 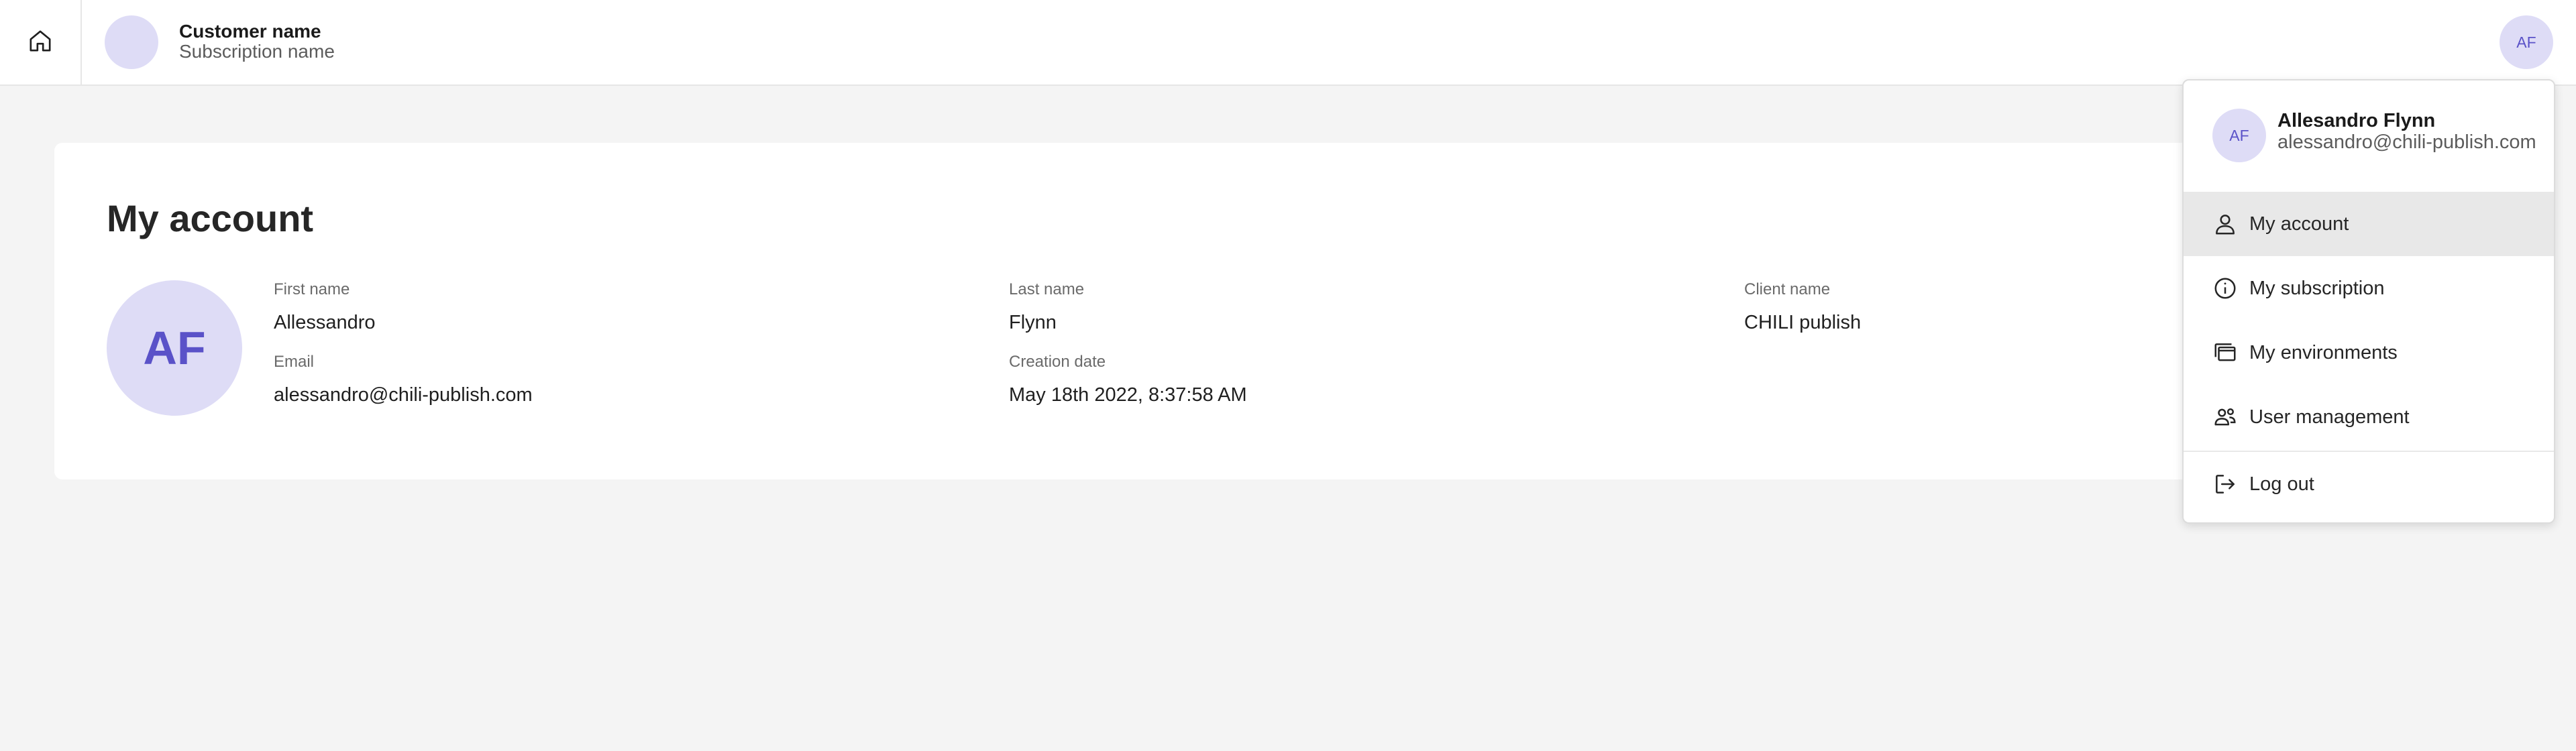 I want to click on home-icon, so click(x=40, y=42).